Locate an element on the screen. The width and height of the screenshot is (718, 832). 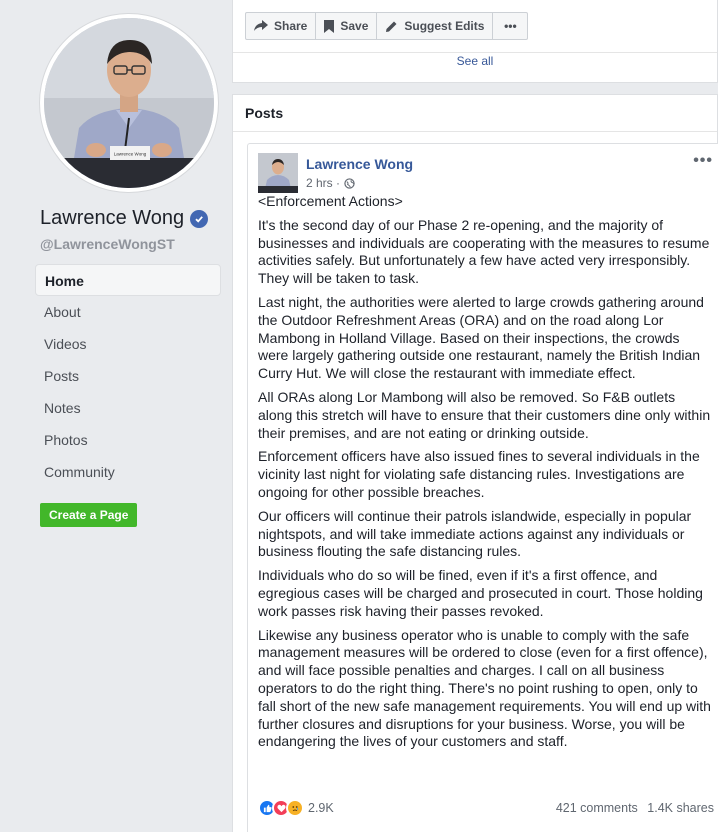
save-button: Save is located at coordinates (346, 26).